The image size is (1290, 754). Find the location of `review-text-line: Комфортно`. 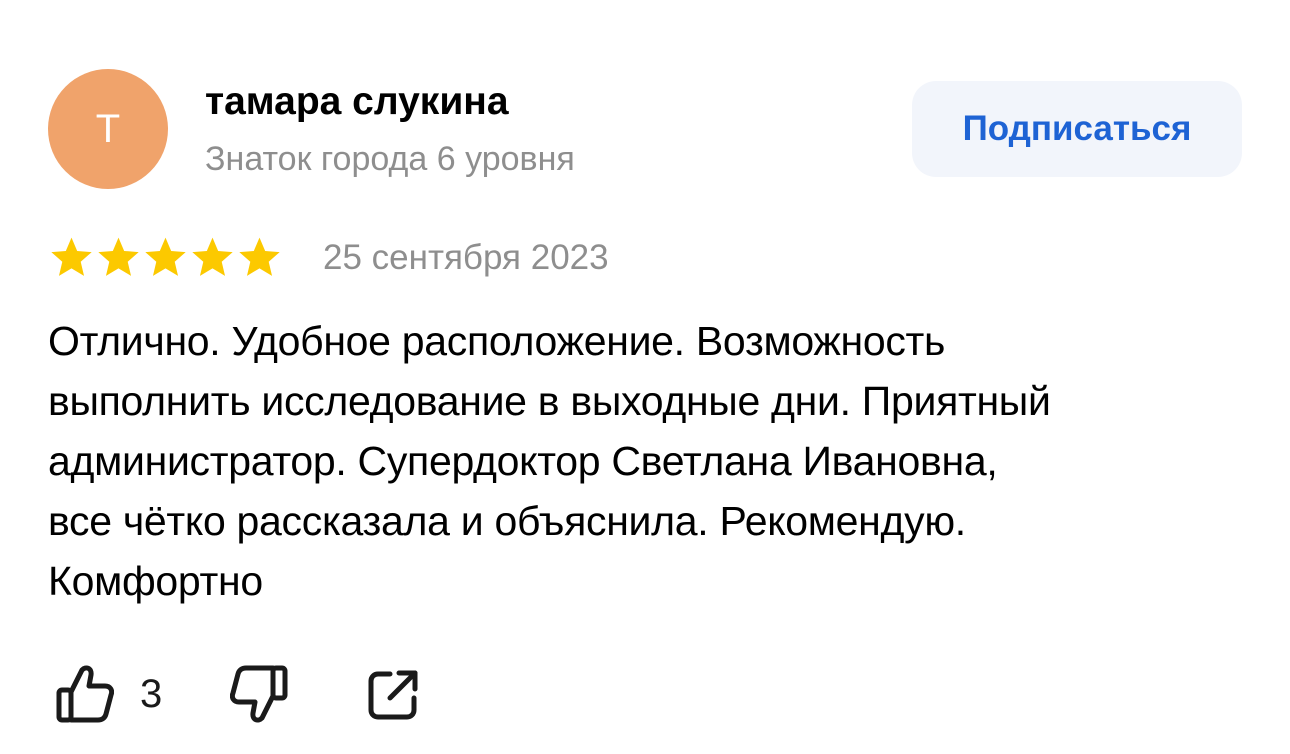

review-text-line: Комфортно is located at coordinates (155, 581).